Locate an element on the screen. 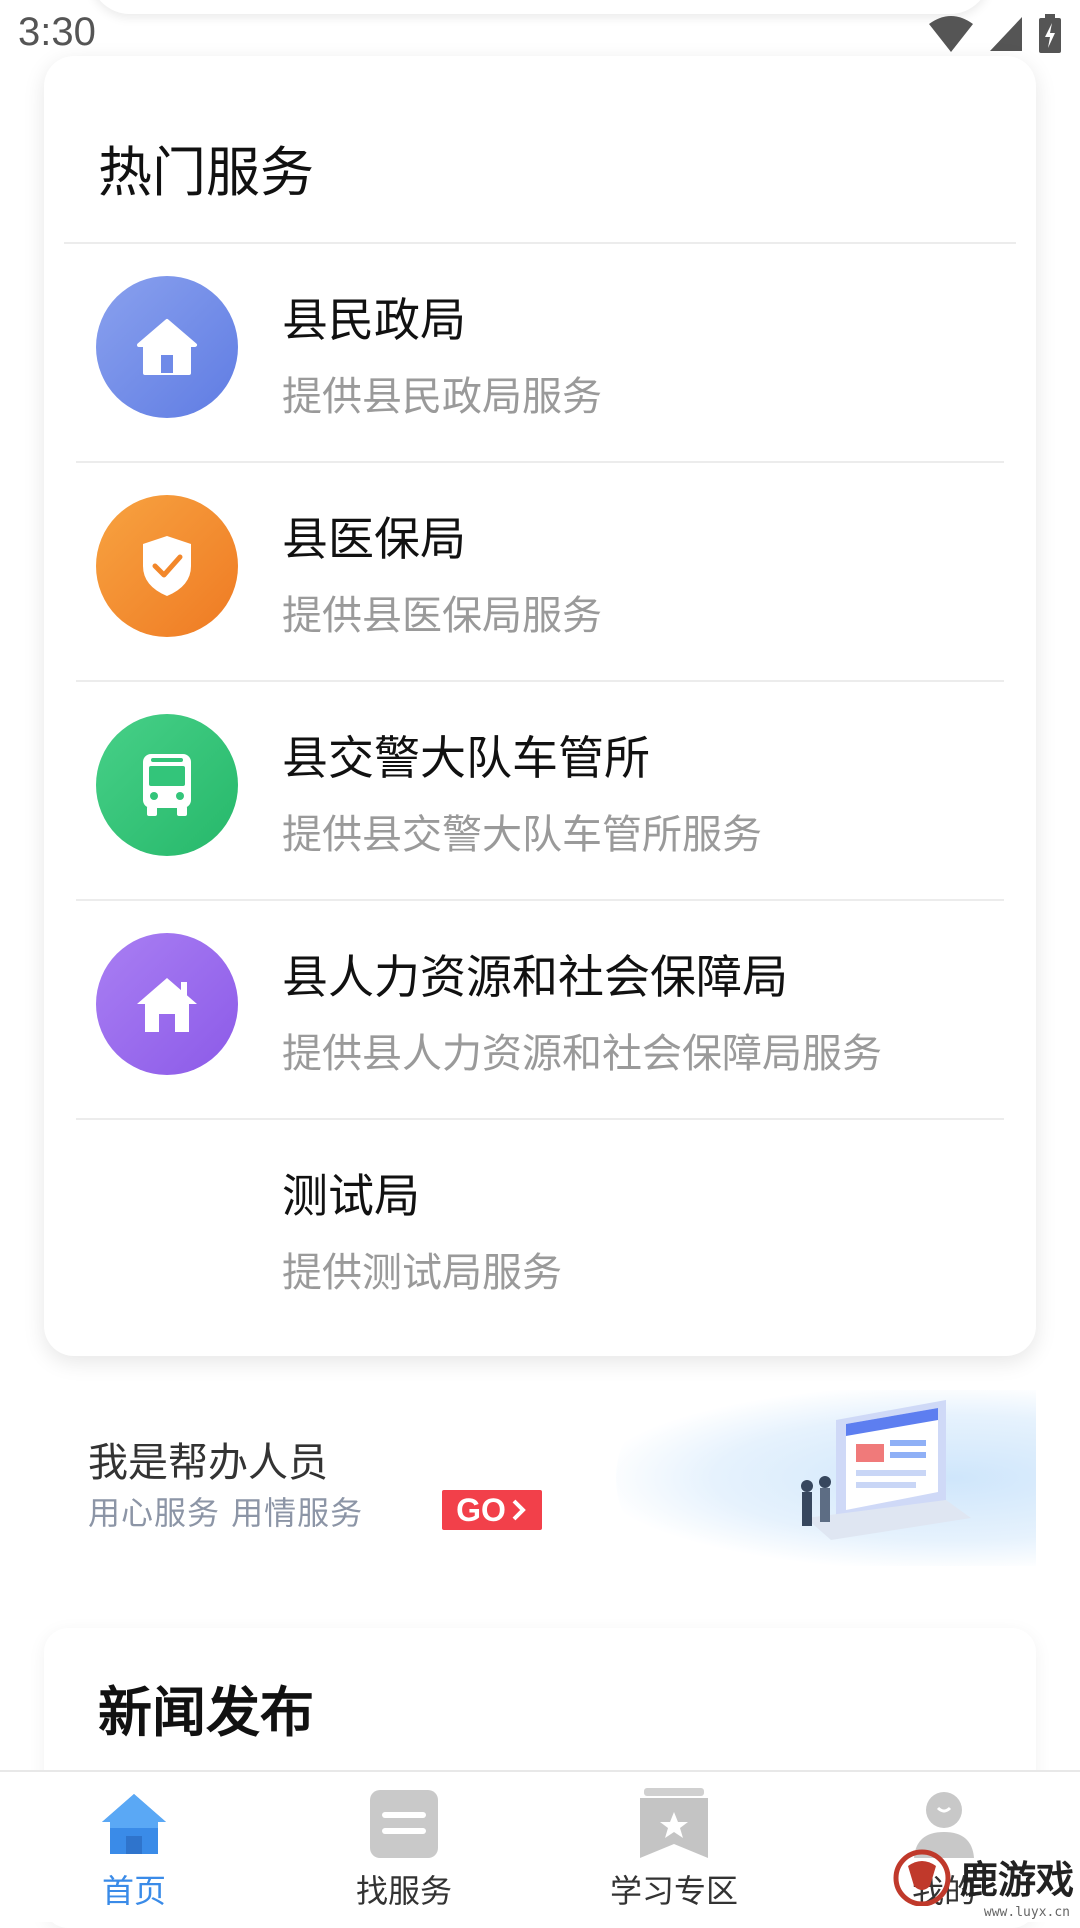  watermark: 鹿游戏 is located at coordinates (982, 1876).